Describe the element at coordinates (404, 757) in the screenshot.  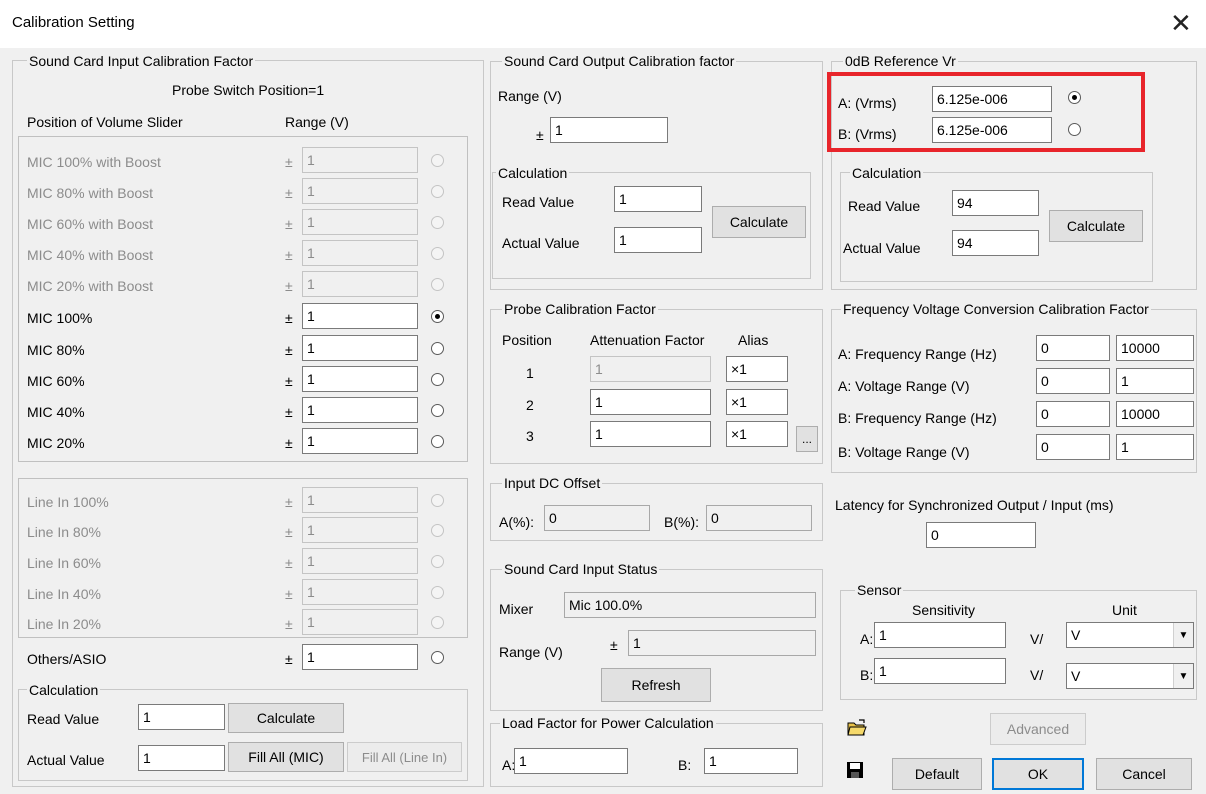
I see `fill-all-line-in-button: Fill All (Line In)` at that location.